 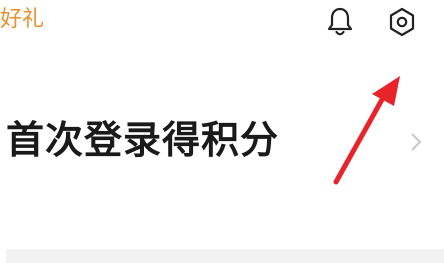 What do you see at coordinates (22, 19) in the screenshot?
I see `brand-text: 好礼` at bounding box center [22, 19].